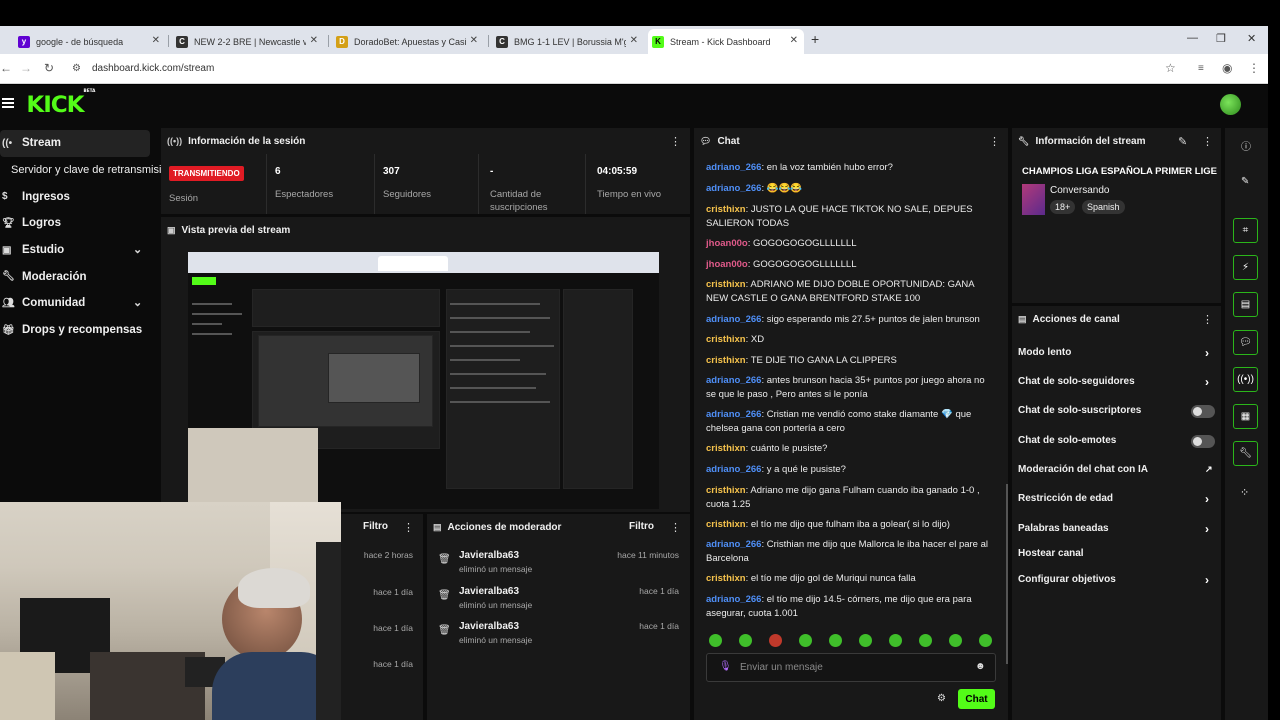 This screenshot has height=720, width=1280. I want to click on chat-settings-icon: ⚙, so click(941, 698).